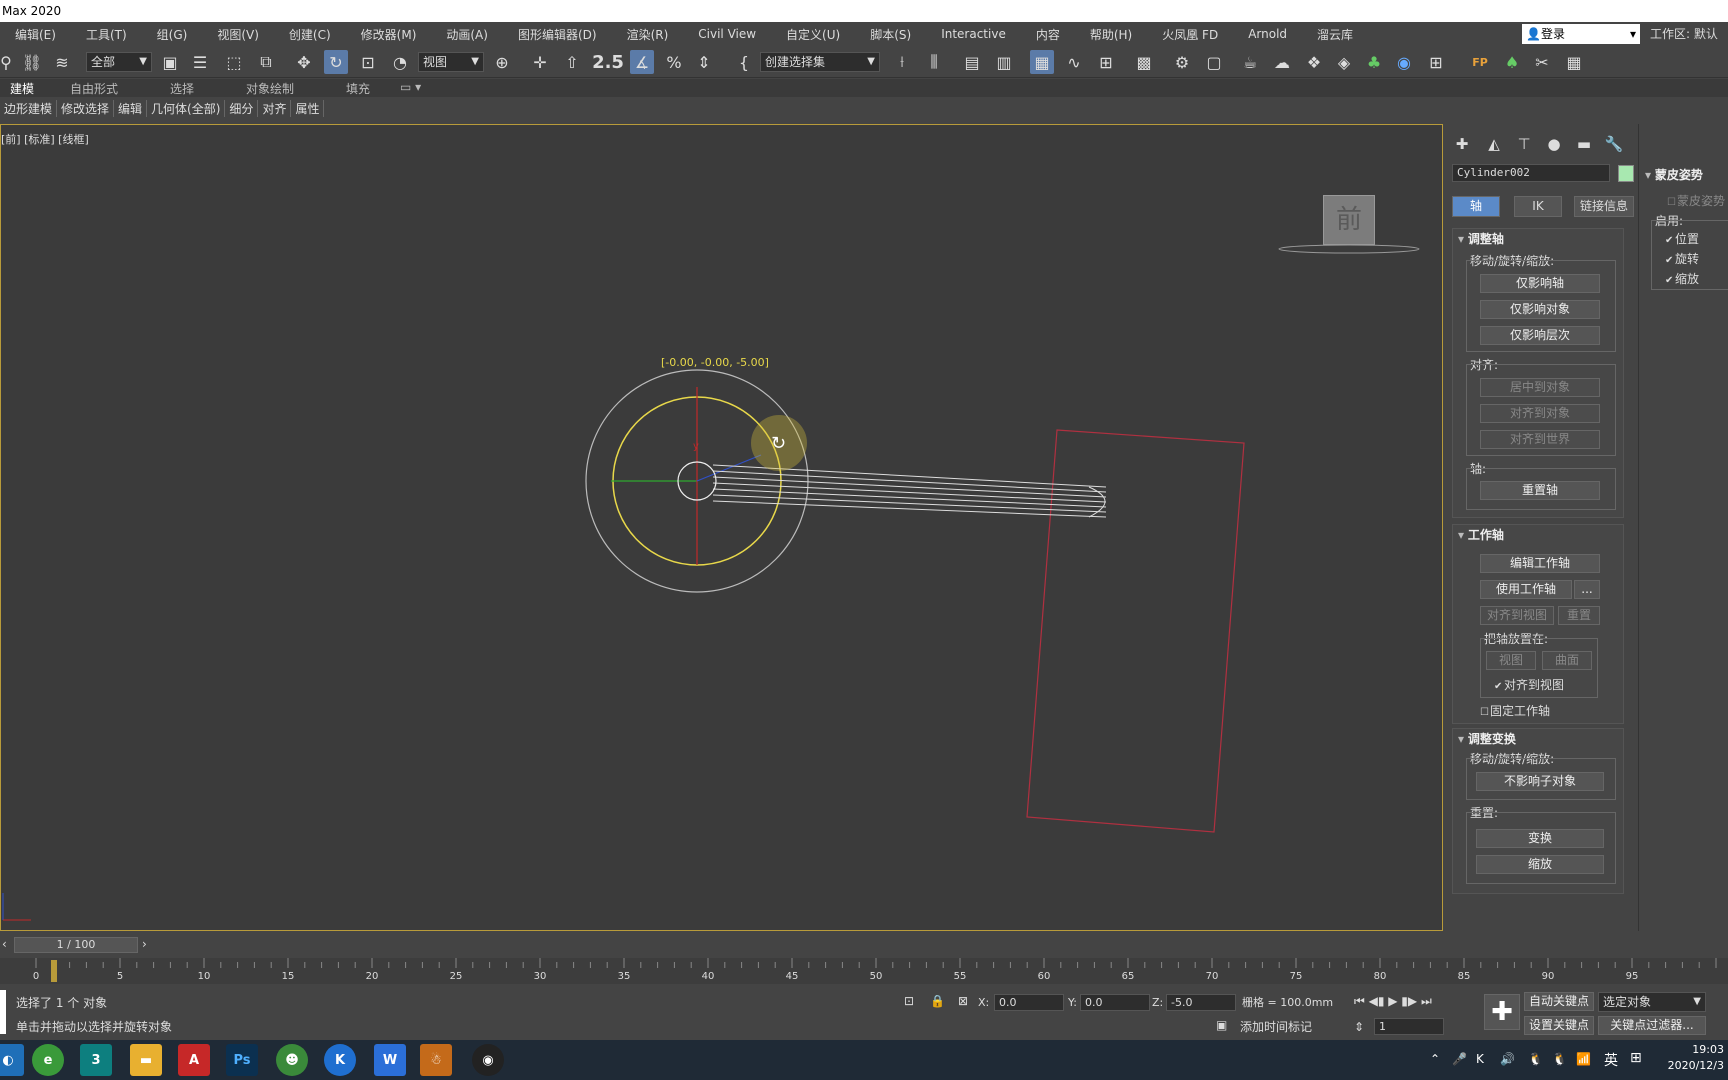 This screenshot has width=1728, height=1080. Describe the element at coordinates (94, 88) in the screenshot. I see `tab-freeform: 自由形式` at that location.